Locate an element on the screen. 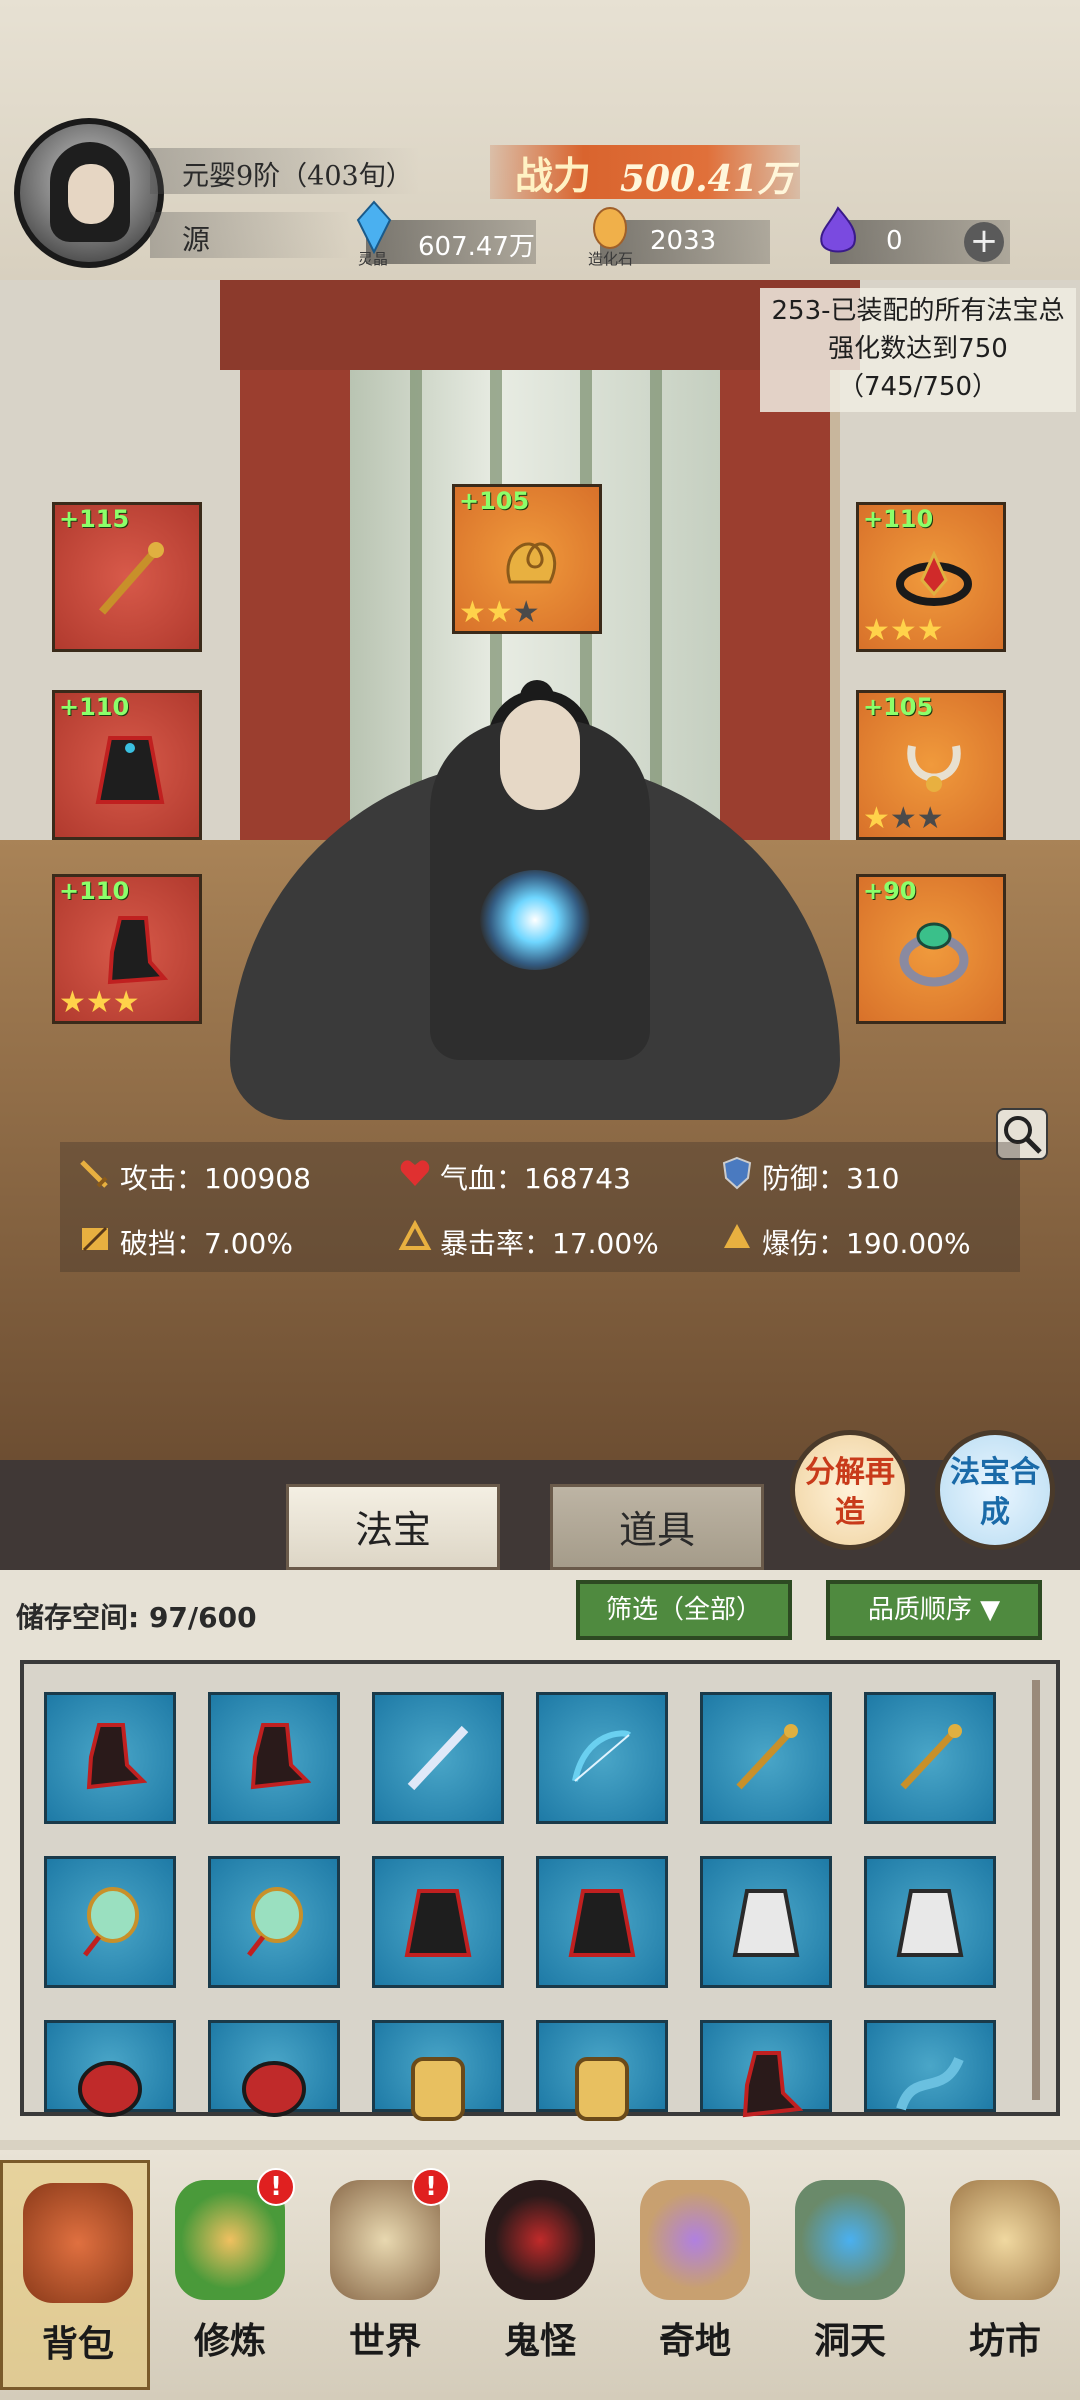  nav-label: 鬼怪 is located at coordinates (539, 2341).